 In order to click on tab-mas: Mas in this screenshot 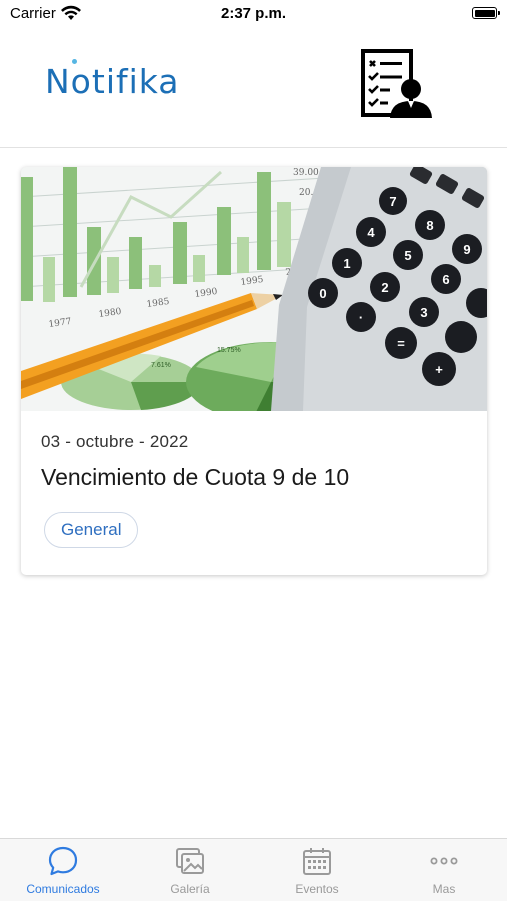, I will do `click(444, 870)`.